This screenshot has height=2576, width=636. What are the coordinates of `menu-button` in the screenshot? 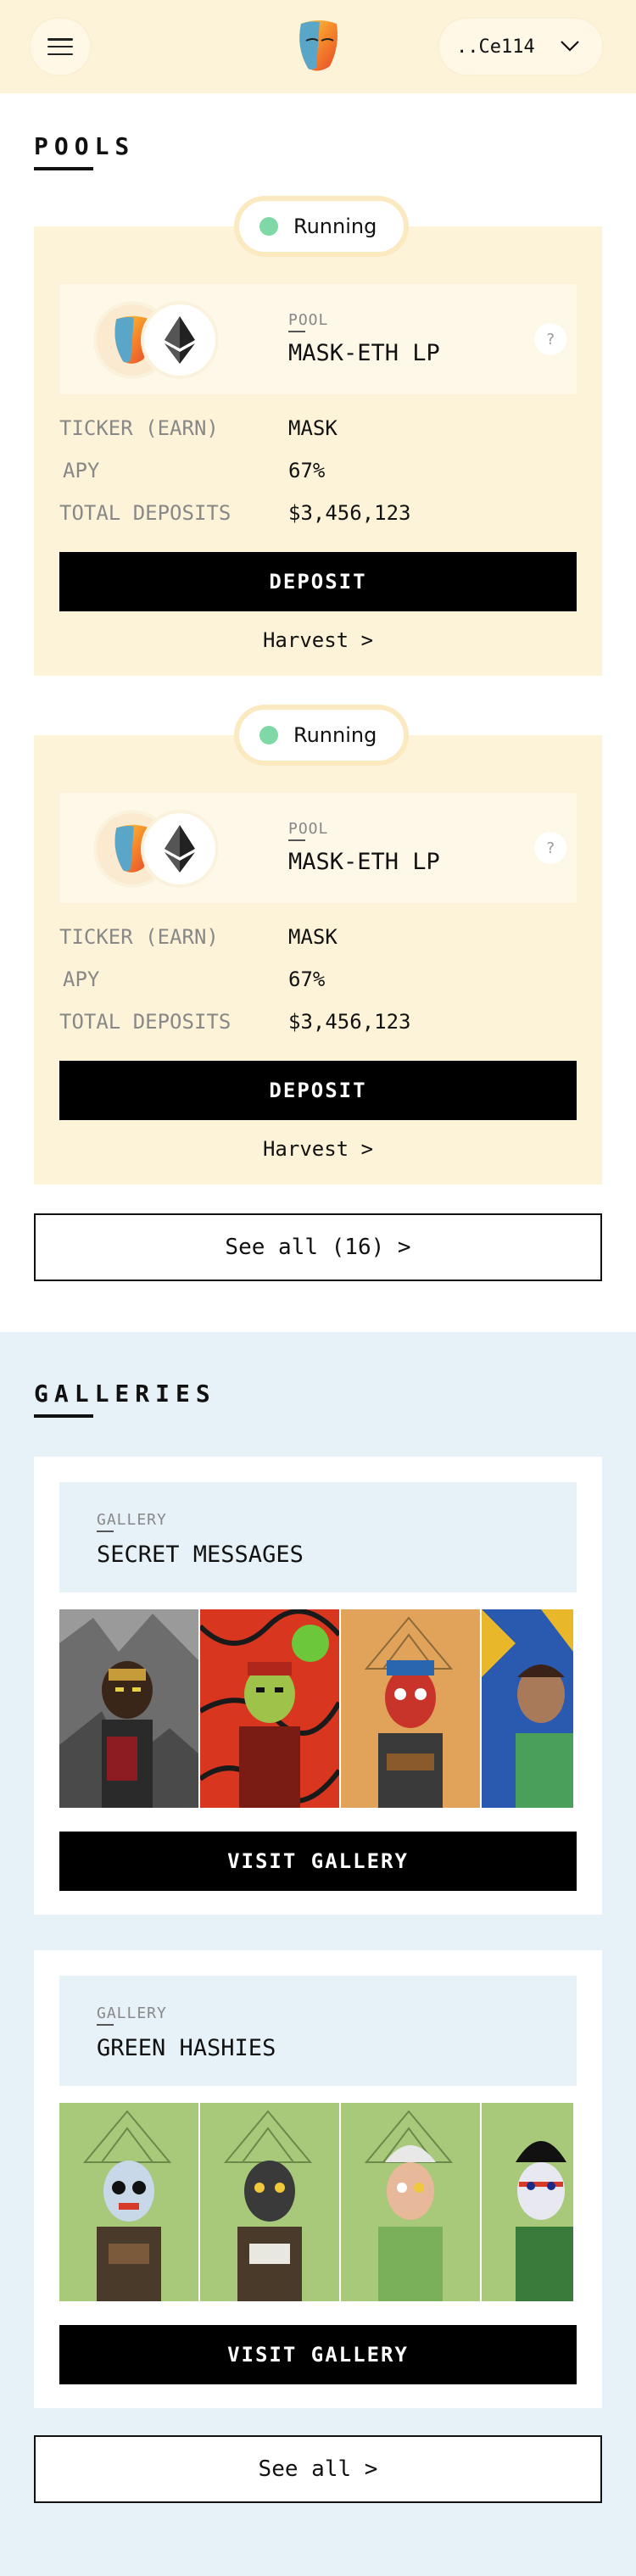 It's located at (60, 47).